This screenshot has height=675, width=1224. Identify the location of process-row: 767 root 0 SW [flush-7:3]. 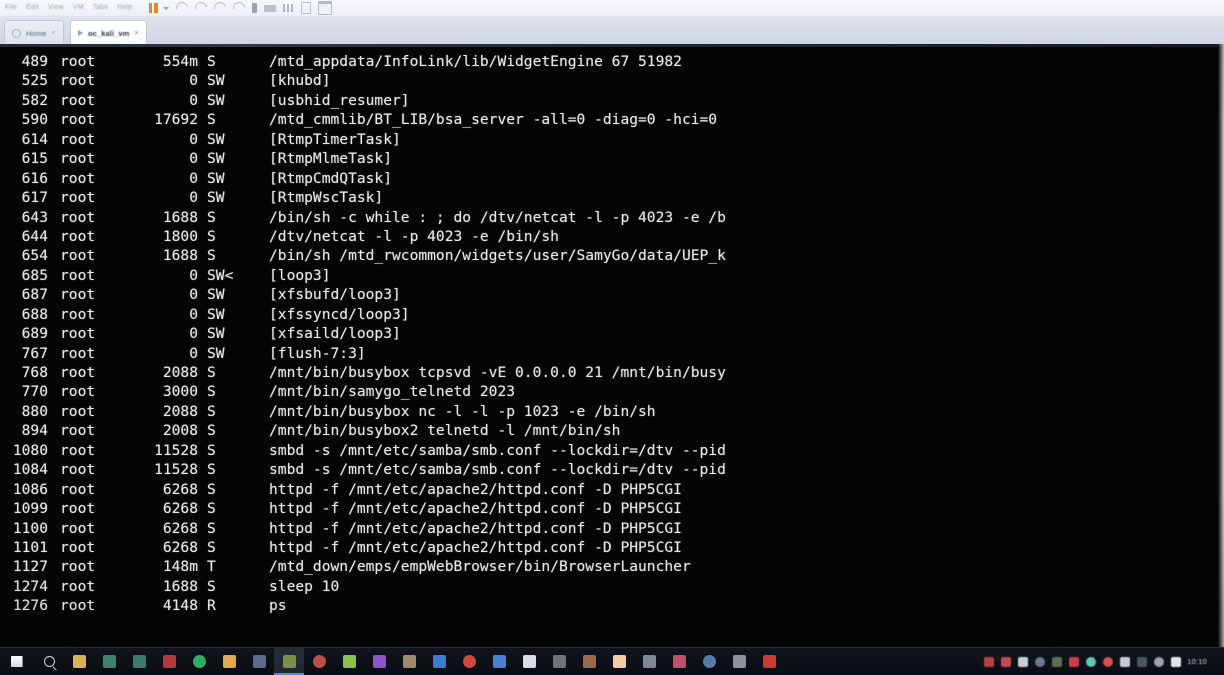
(612, 353).